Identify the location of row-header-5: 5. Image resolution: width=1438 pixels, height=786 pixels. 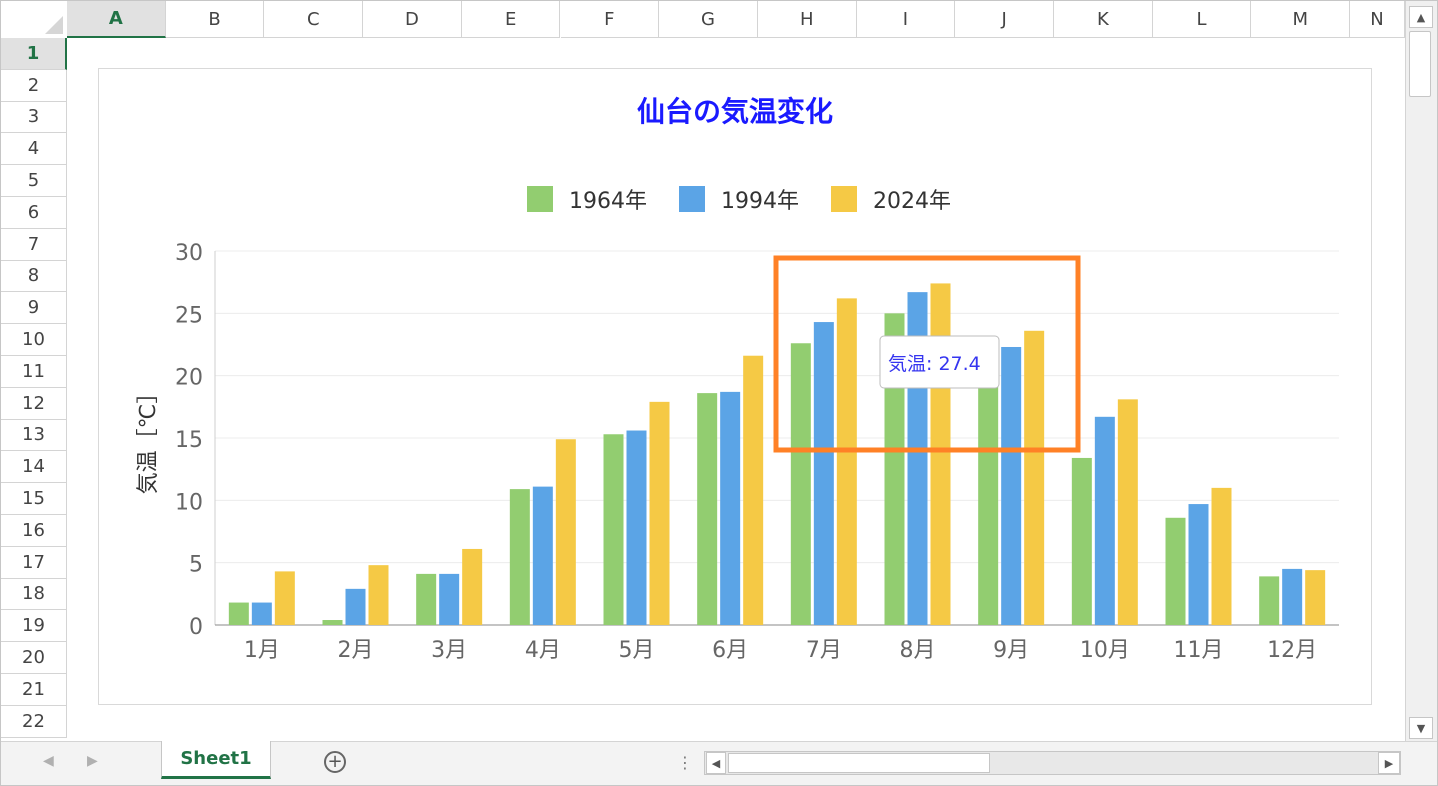
(34, 181).